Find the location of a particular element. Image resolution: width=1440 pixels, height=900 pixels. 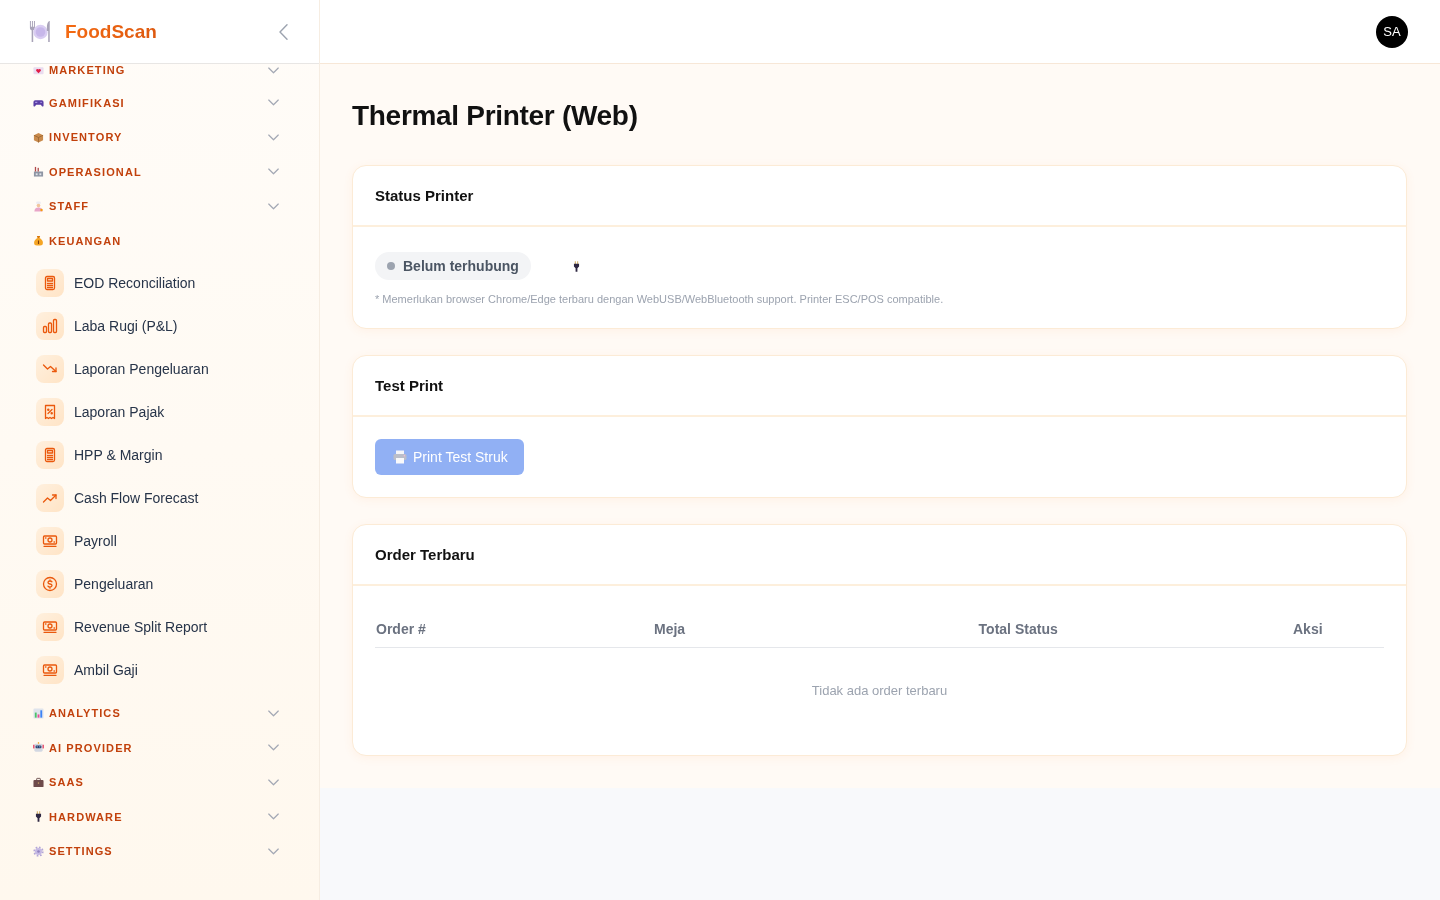

card-title: Test Print is located at coordinates (409, 385).